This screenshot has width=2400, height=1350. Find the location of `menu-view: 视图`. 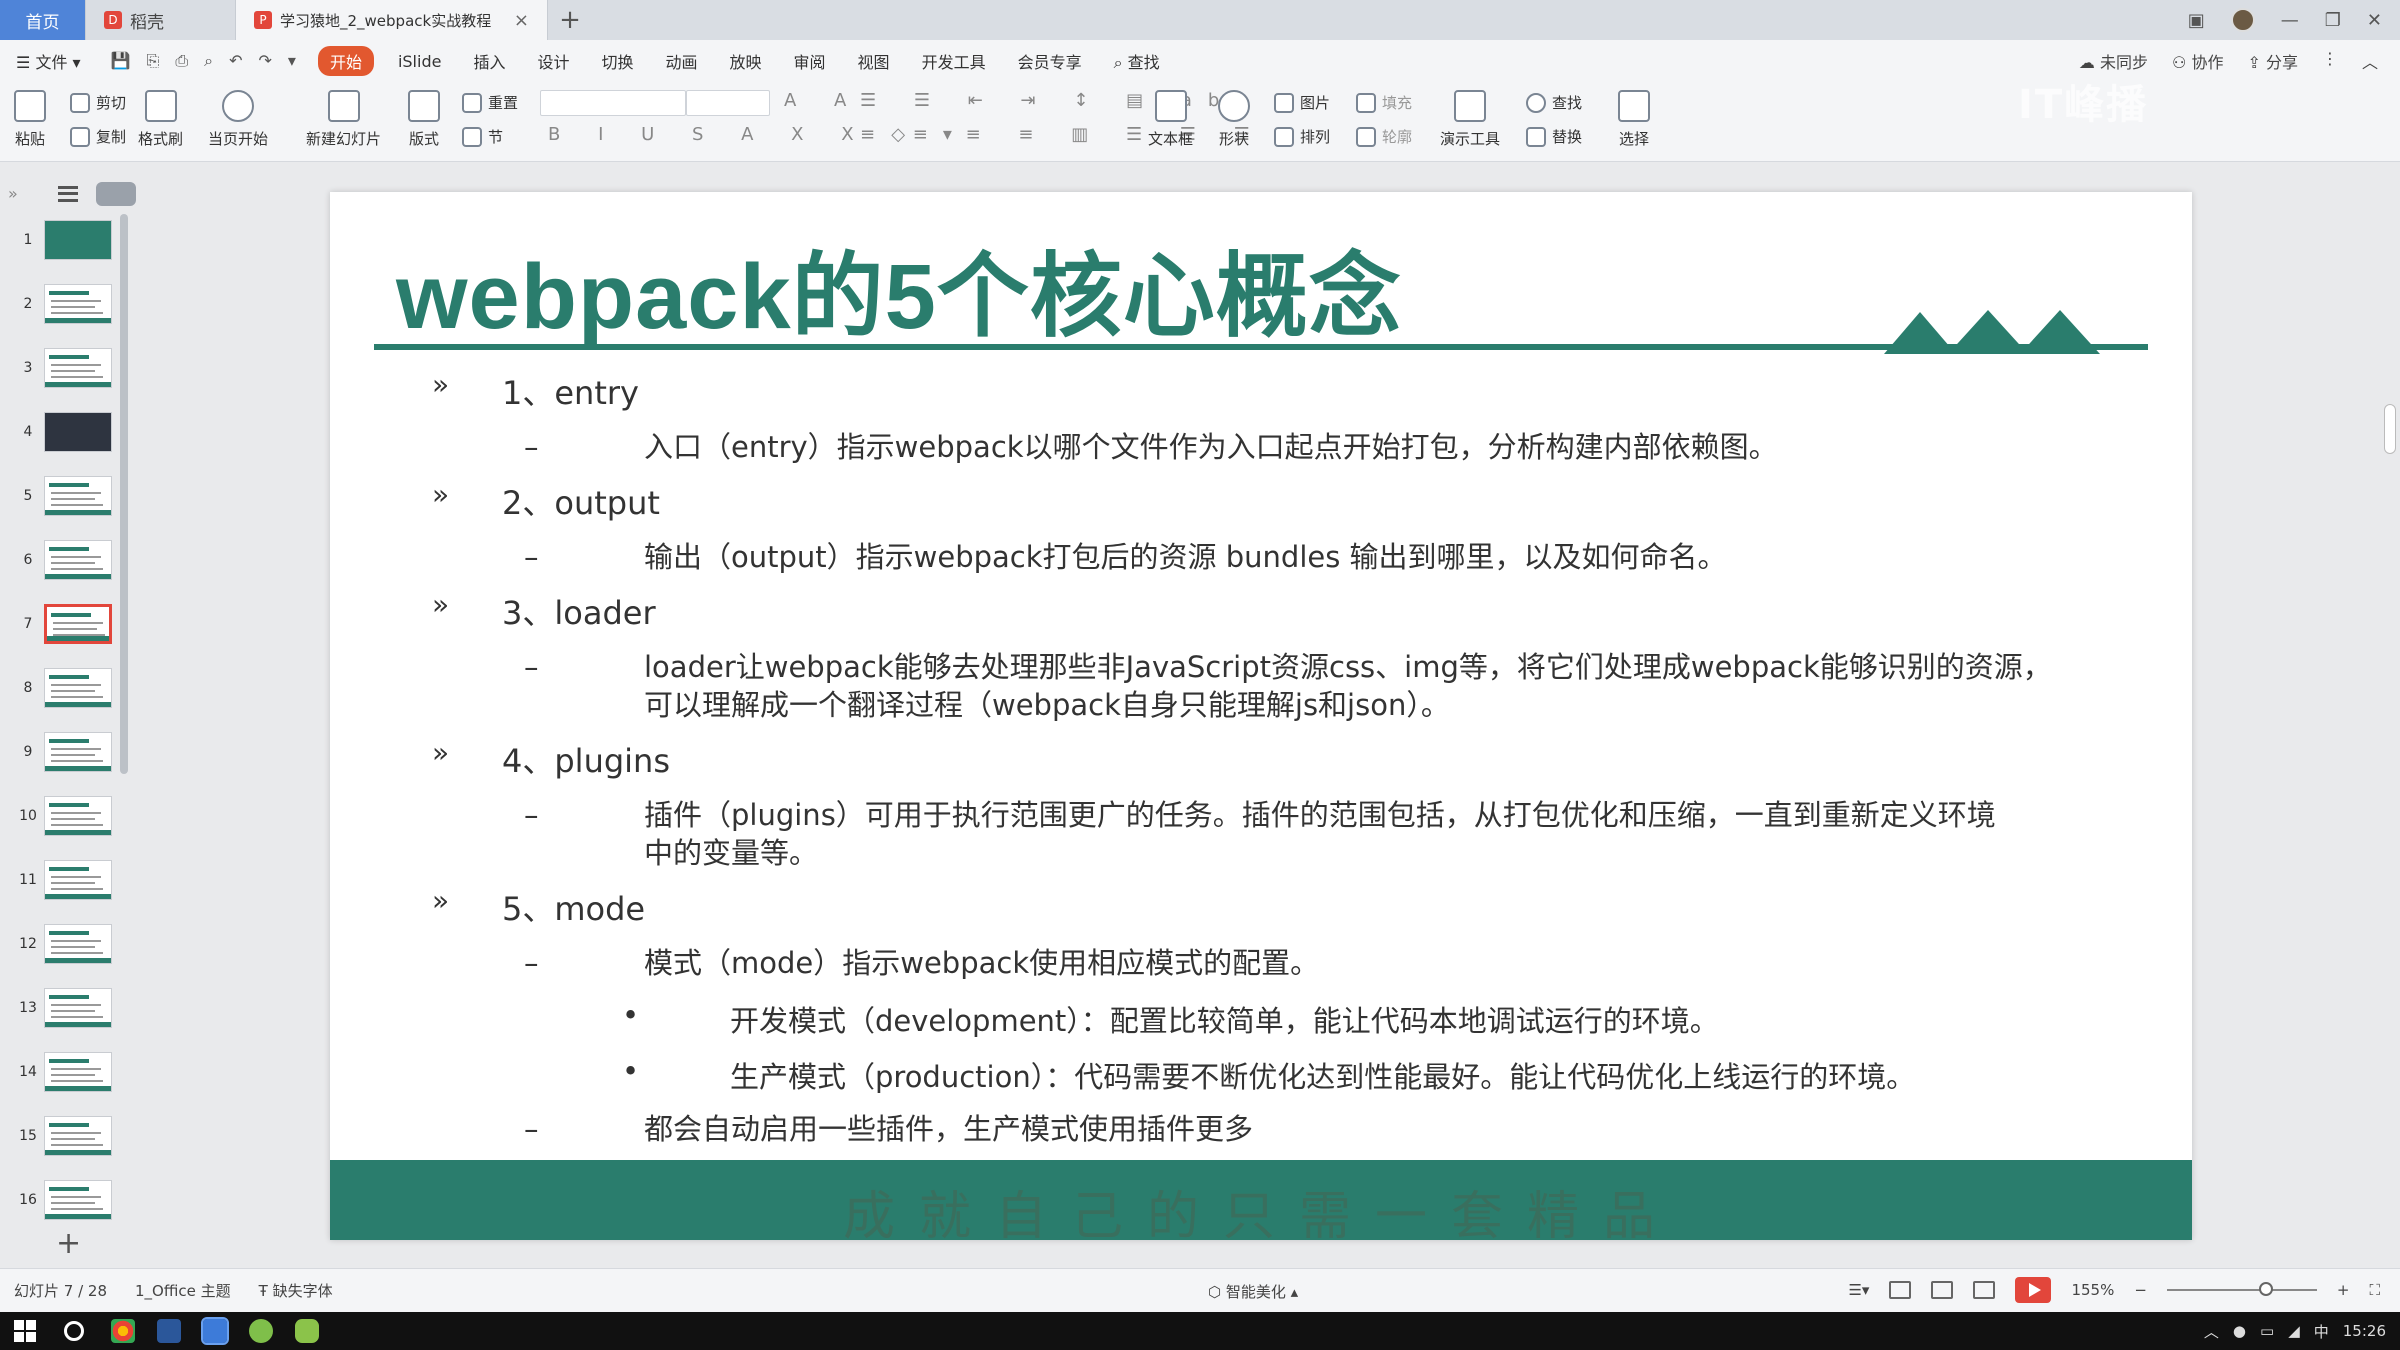

menu-view: 视图 is located at coordinates (874, 61).